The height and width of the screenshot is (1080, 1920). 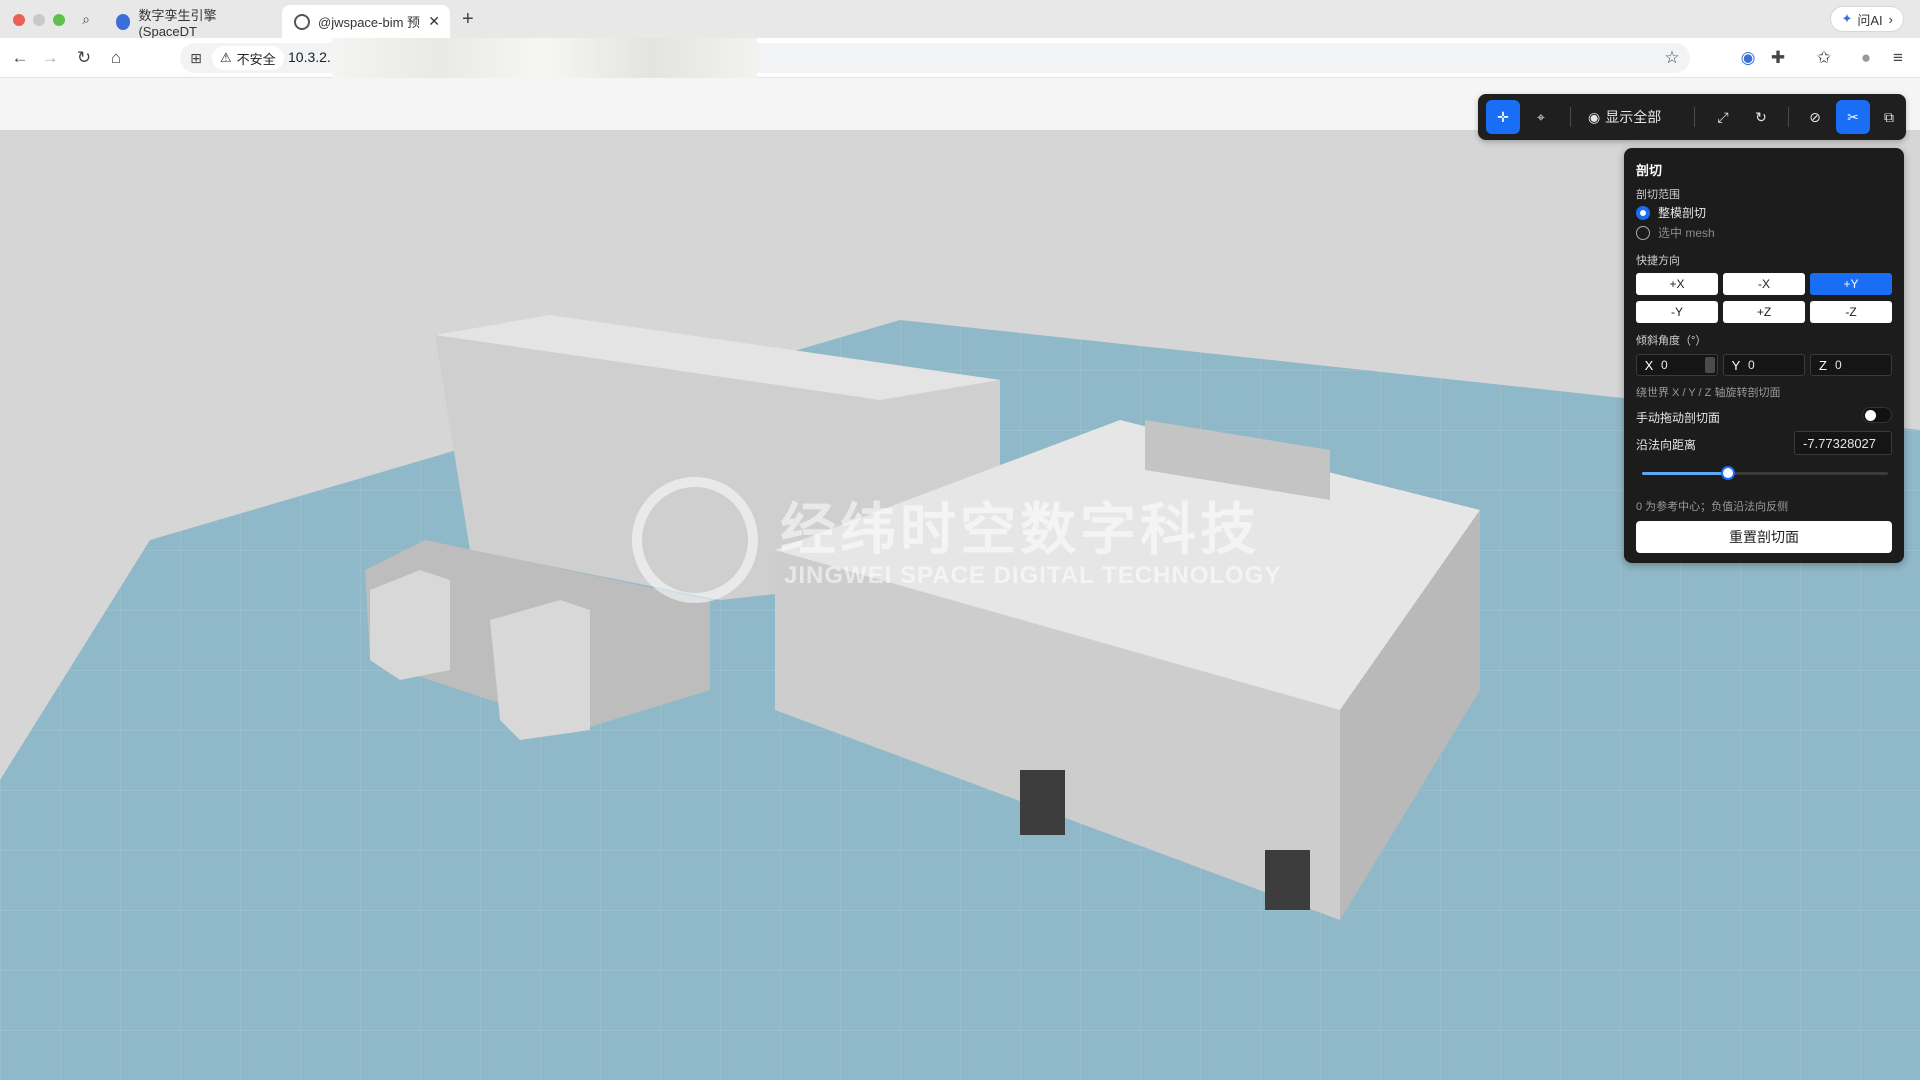 I want to click on section-tool-button: ✂, so click(x=1853, y=117).